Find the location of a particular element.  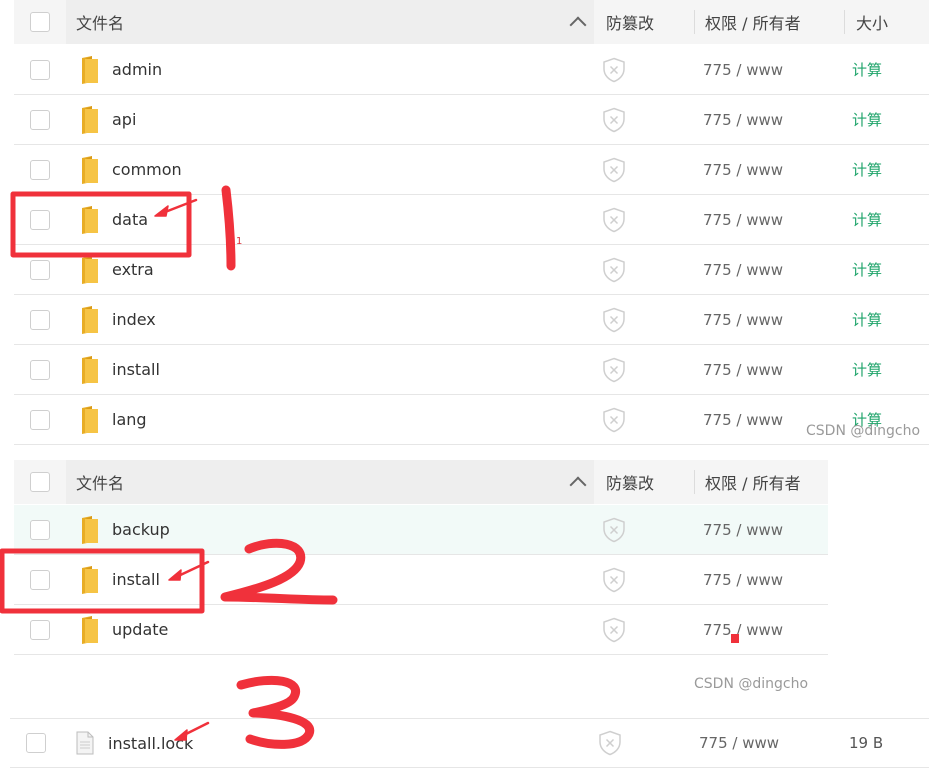

folder-name: common is located at coordinates (147, 169).